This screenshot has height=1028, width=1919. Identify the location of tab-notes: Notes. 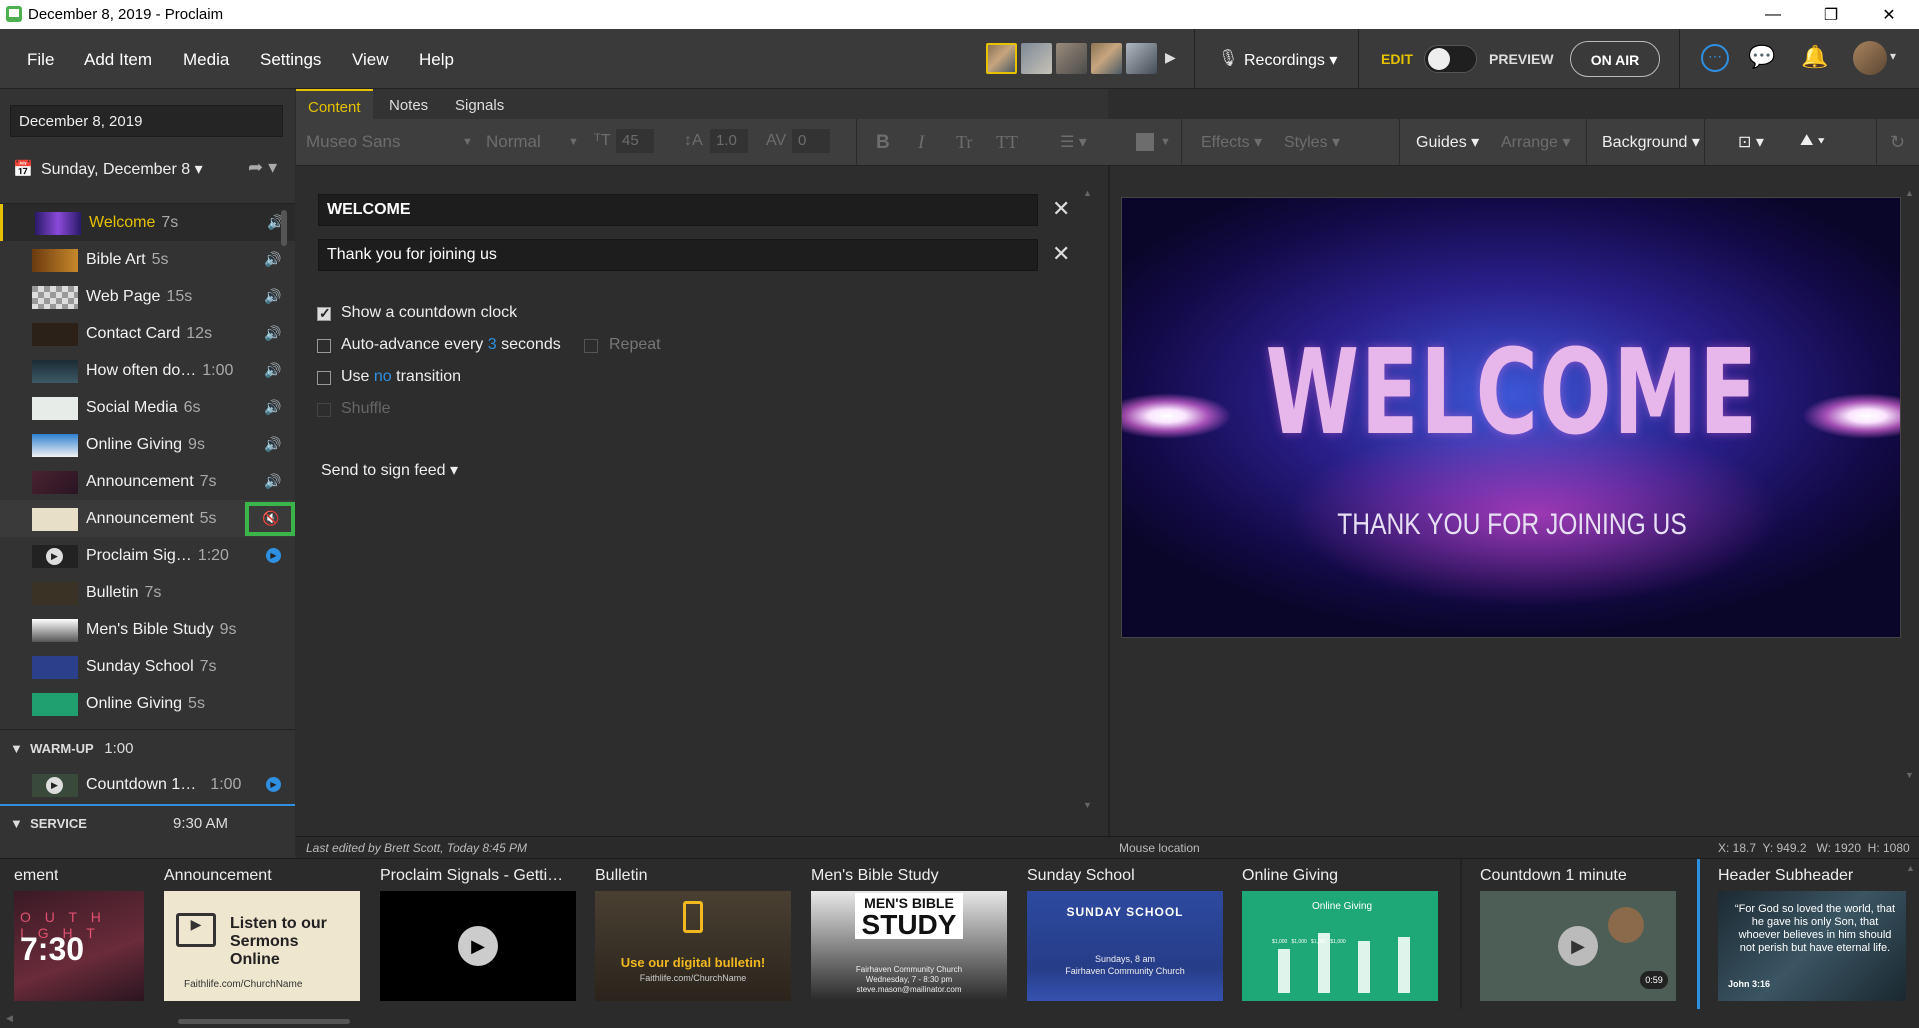
(408, 104).